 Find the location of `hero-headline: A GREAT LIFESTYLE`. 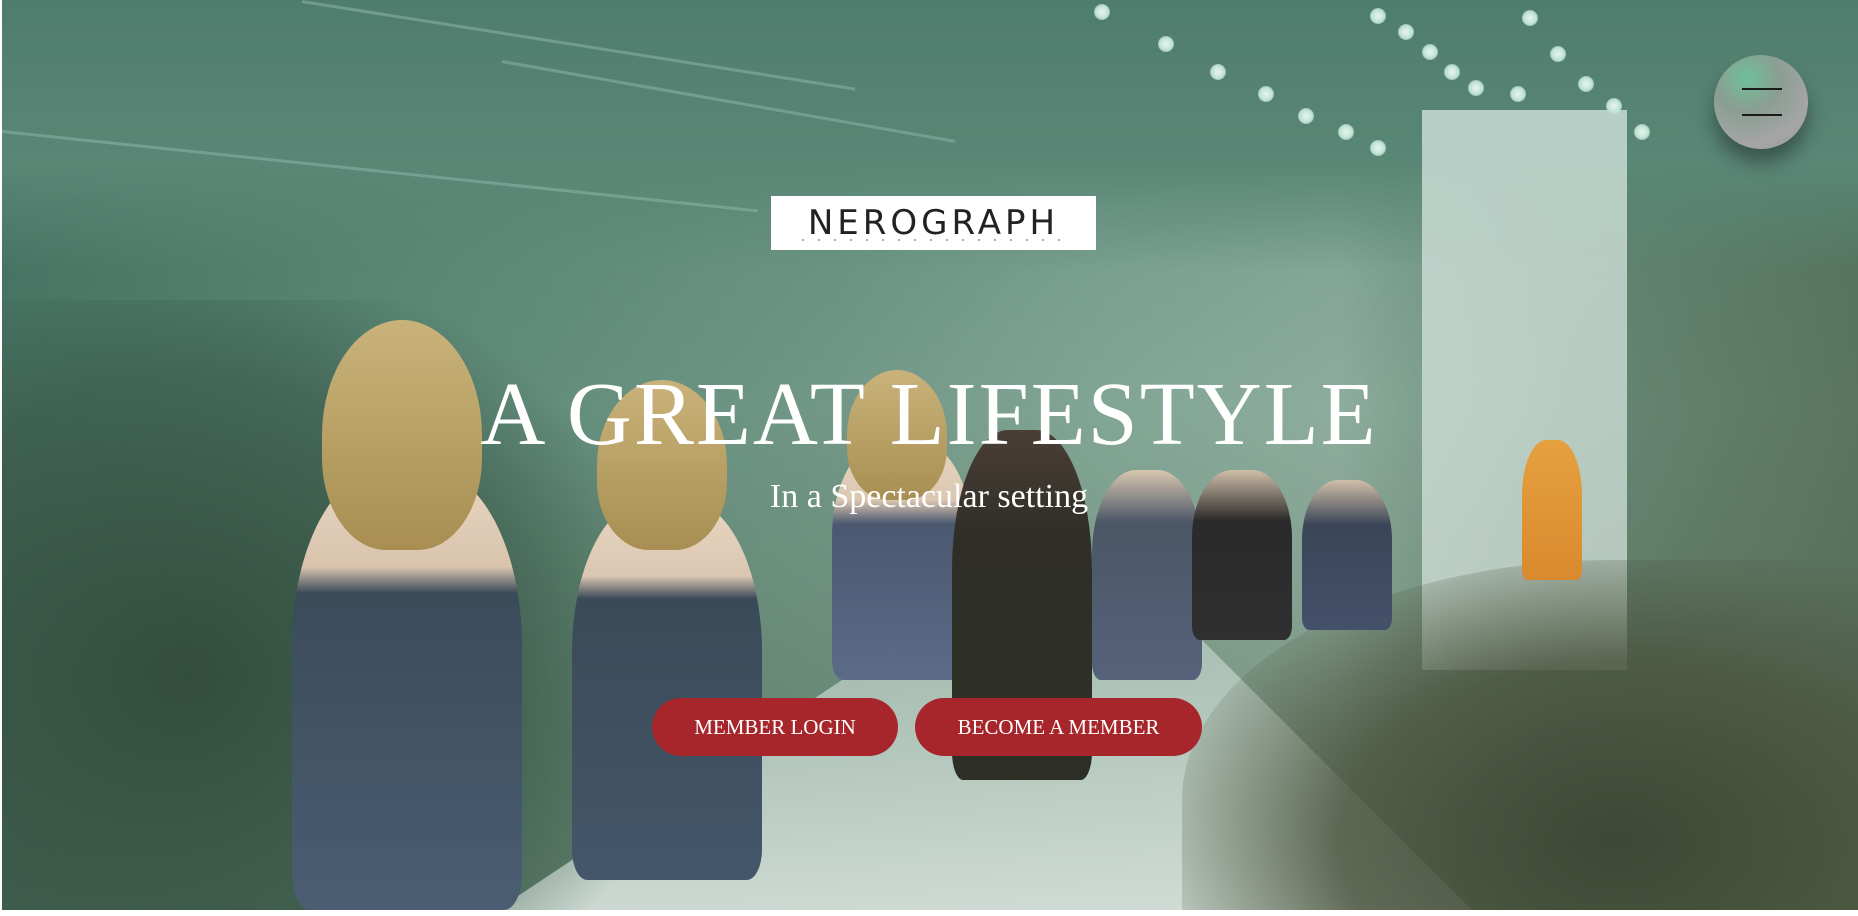

hero-headline: A GREAT LIFESTYLE is located at coordinates (929, 414).